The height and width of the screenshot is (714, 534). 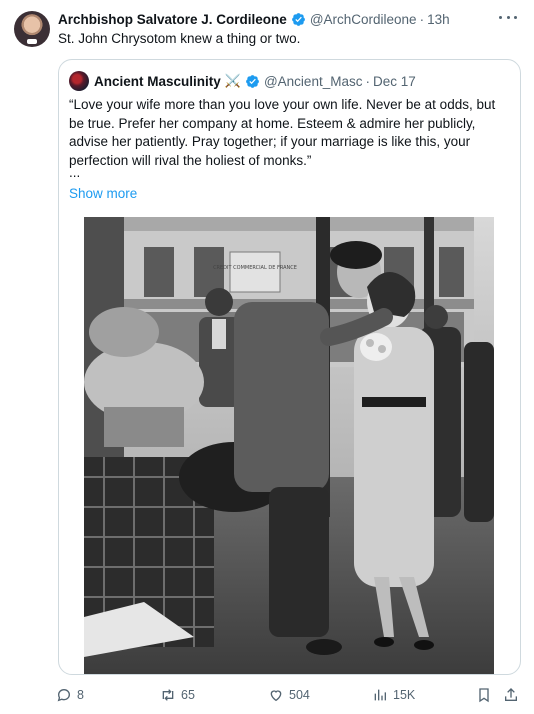 I want to click on repost-count: 65, so click(x=188, y=695).